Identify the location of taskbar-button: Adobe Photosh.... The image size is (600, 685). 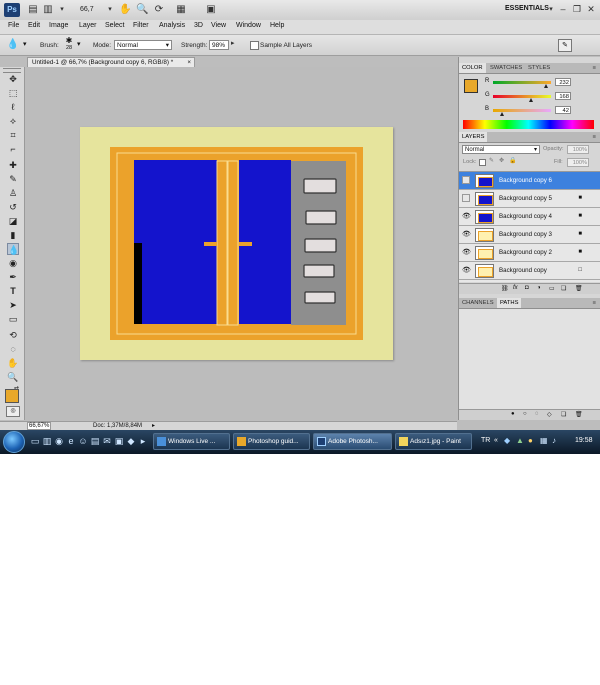
(352, 441).